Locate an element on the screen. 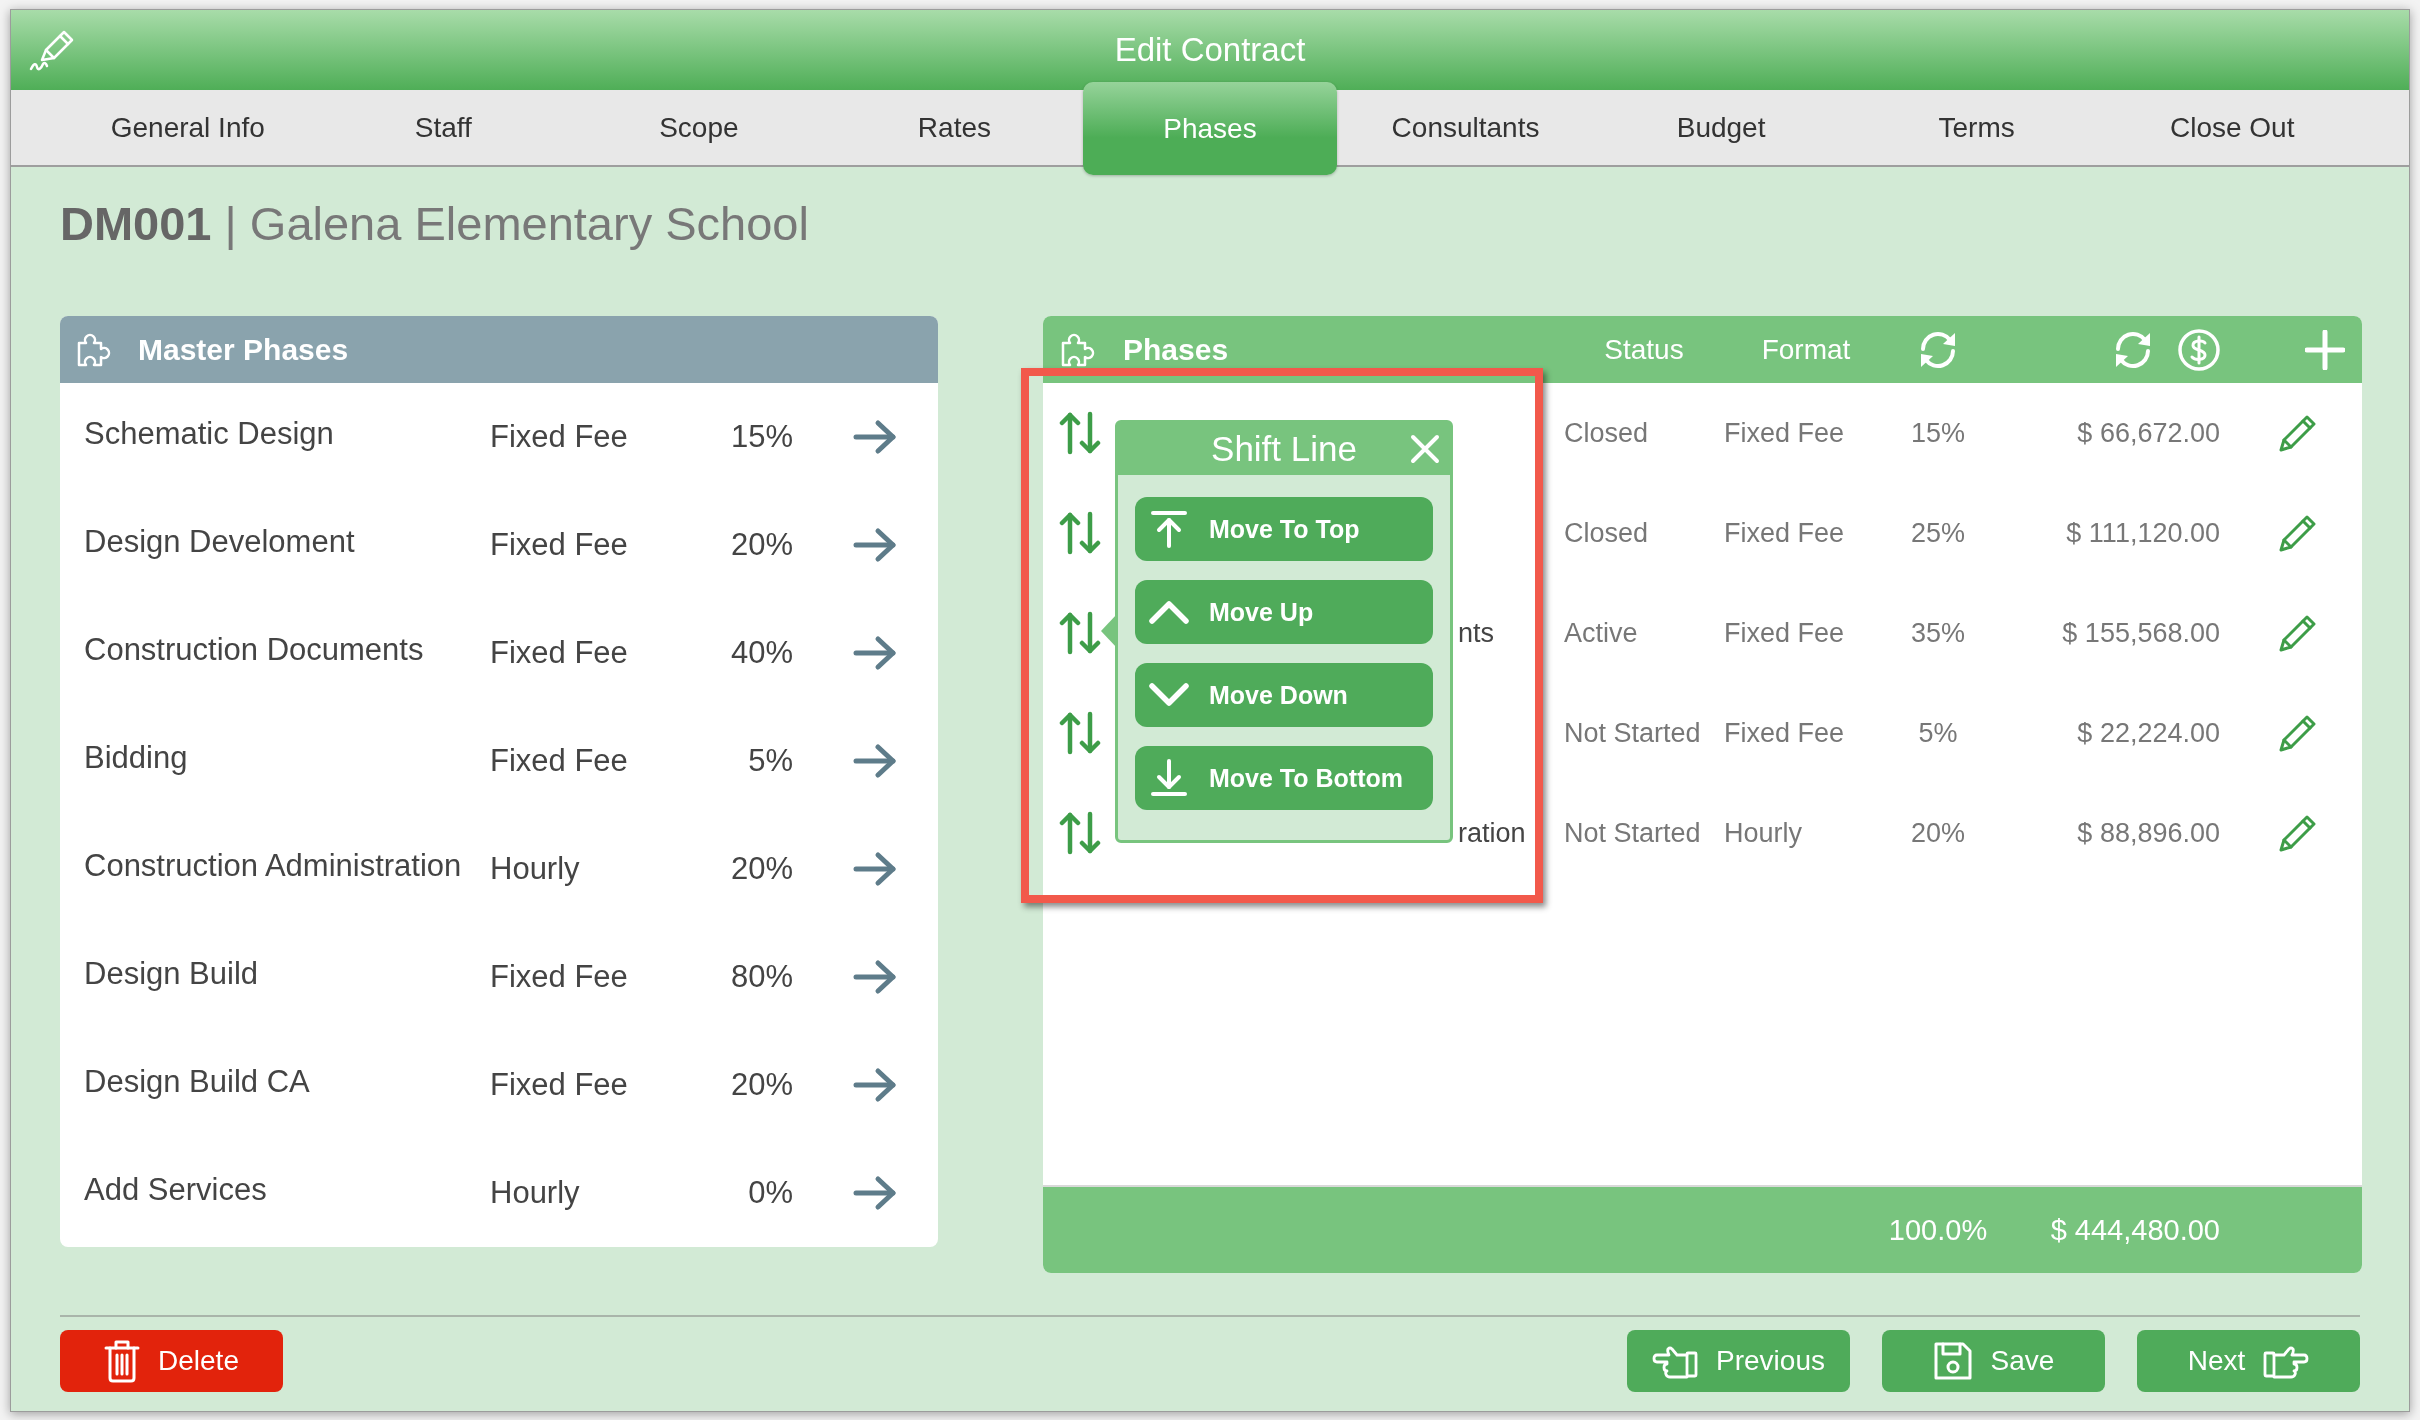 This screenshot has height=1420, width=2420. tab: Phases is located at coordinates (1210, 128).